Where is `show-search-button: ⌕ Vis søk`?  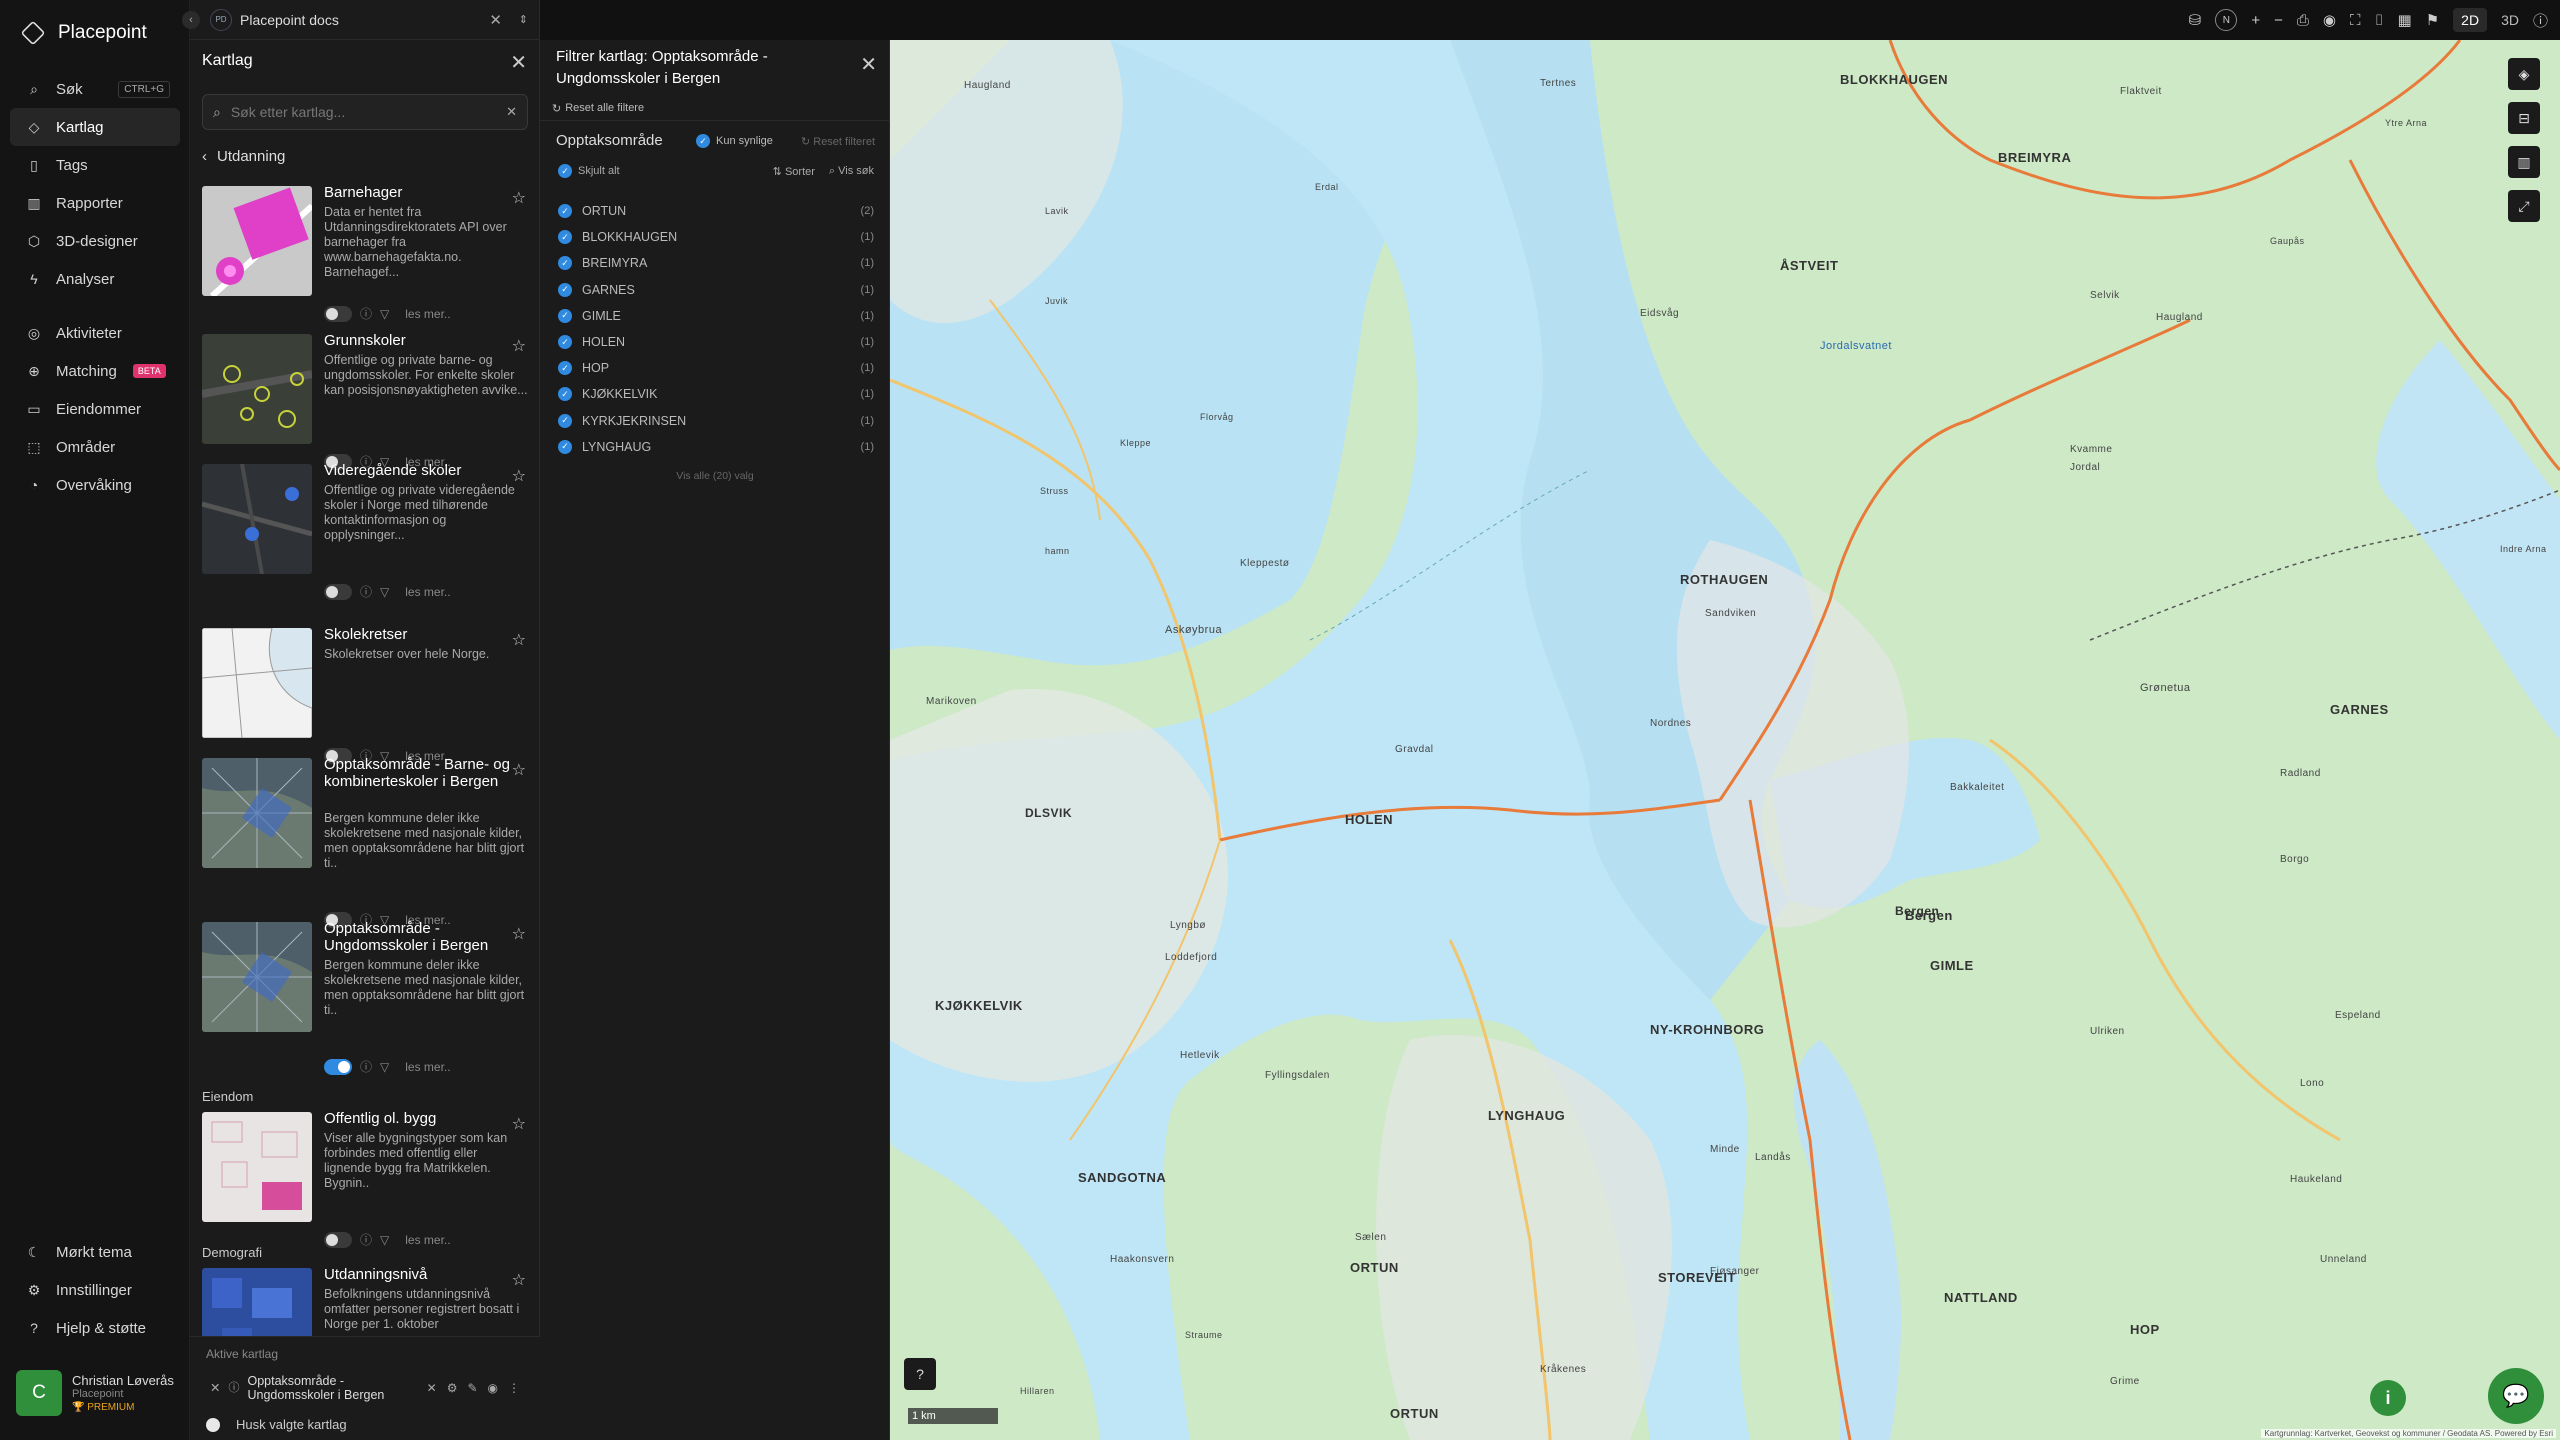
show-search-button: ⌕ Vis søk is located at coordinates (851, 171).